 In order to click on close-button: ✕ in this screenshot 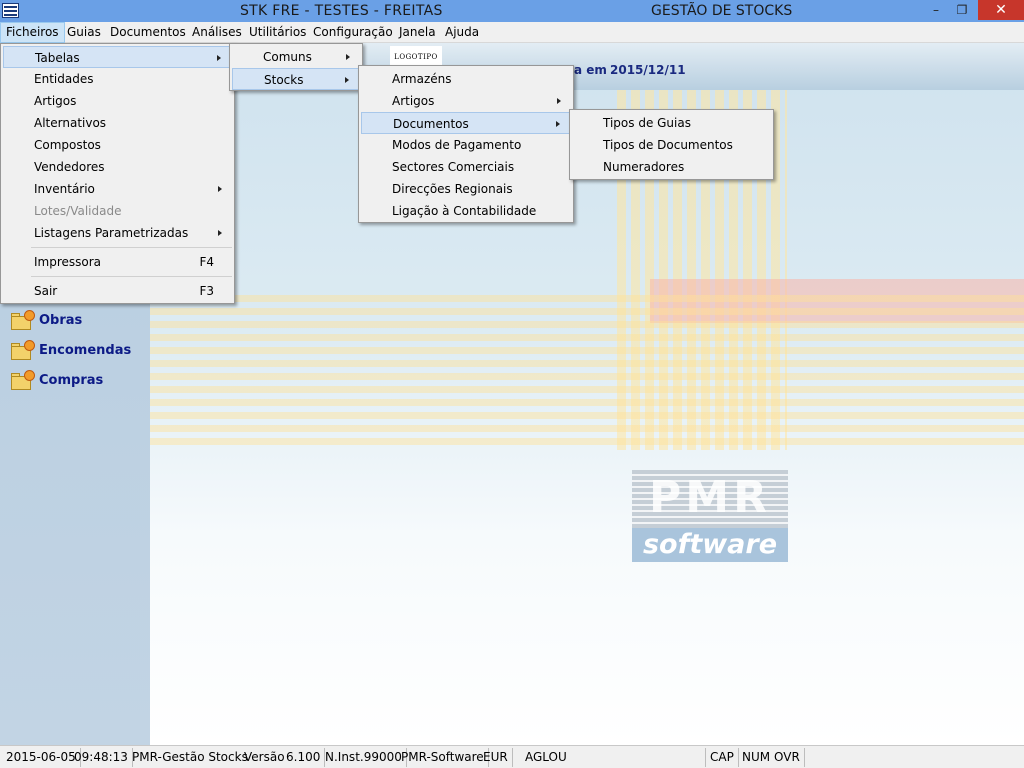, I will do `click(1001, 10)`.